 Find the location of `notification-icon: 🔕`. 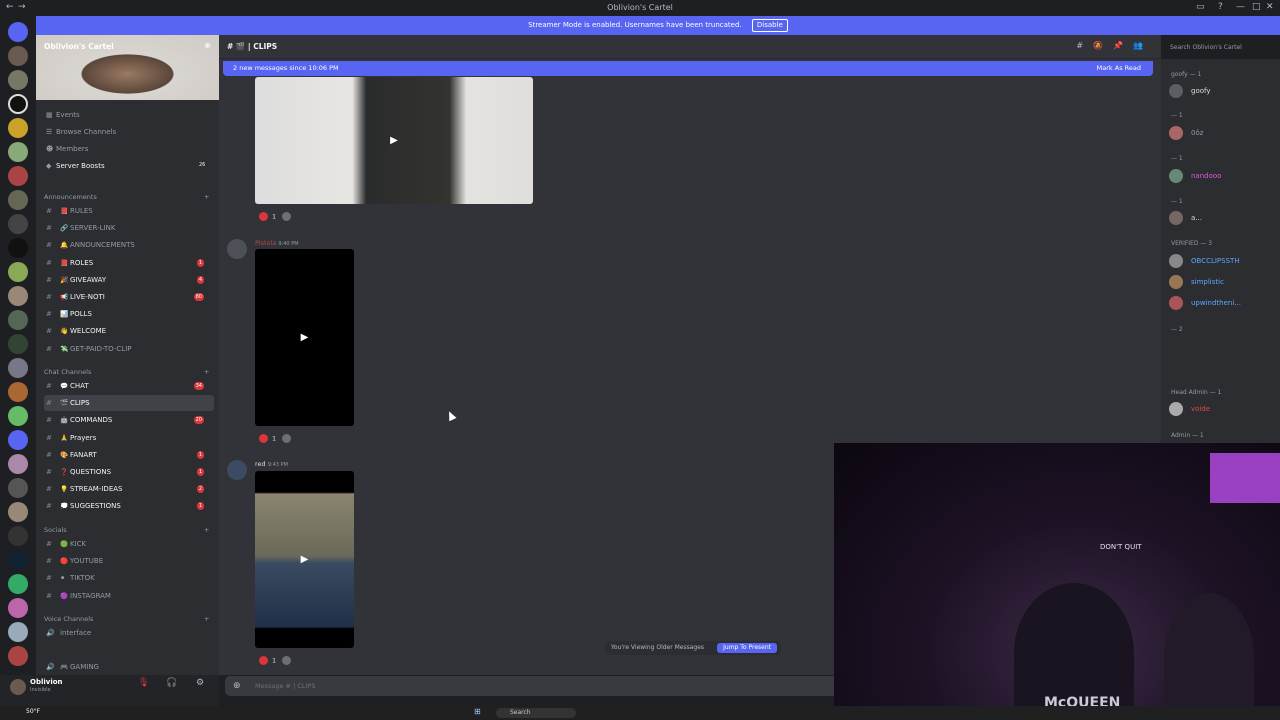

notification-icon: 🔕 is located at coordinates (1103, 45).